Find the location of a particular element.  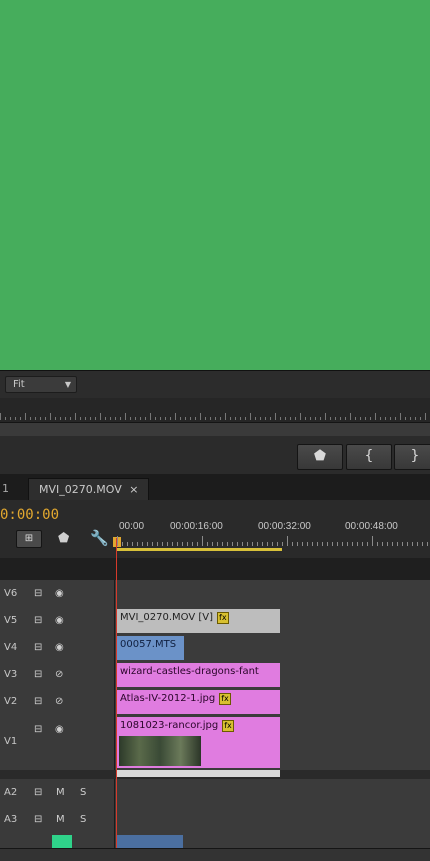

clip-v4: 00057.MTS is located at coordinates (150, 648).